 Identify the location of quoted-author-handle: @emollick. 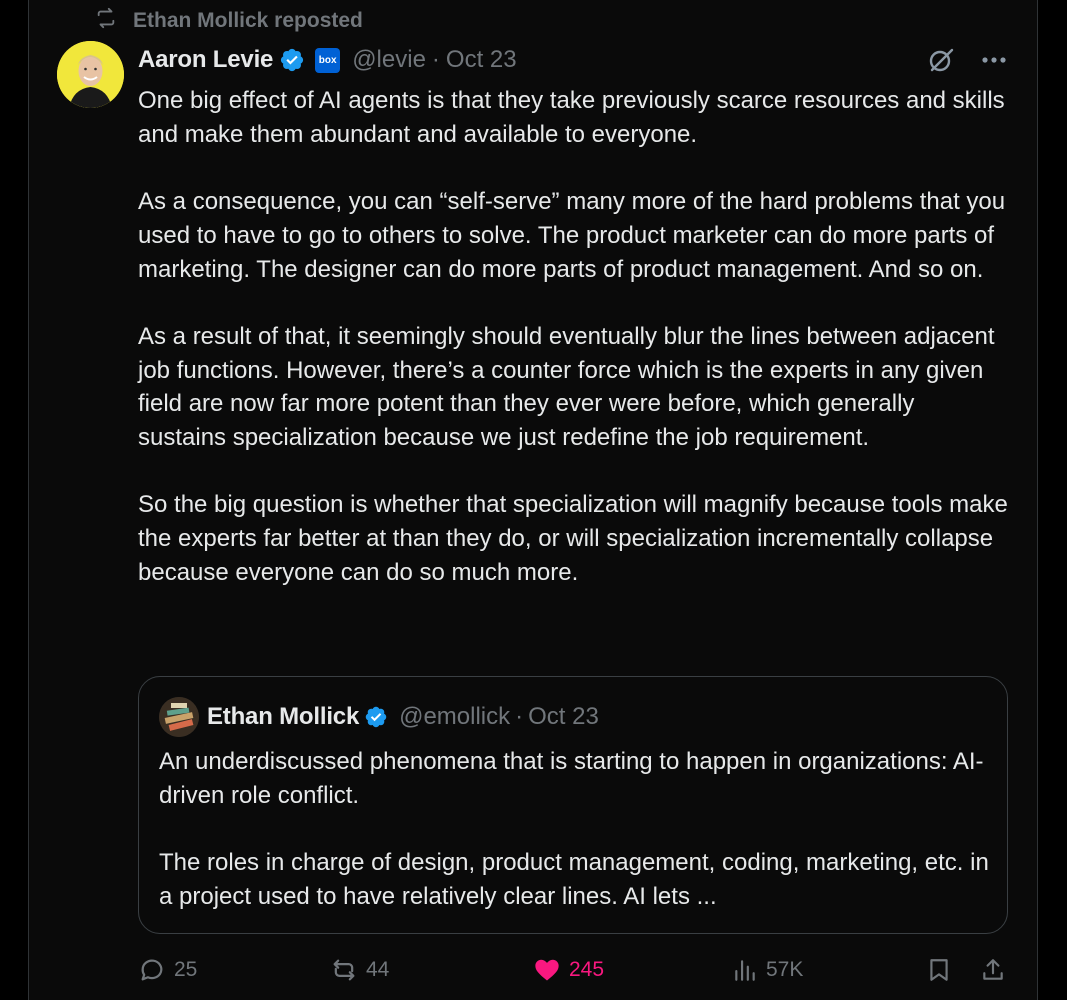
(454, 717).